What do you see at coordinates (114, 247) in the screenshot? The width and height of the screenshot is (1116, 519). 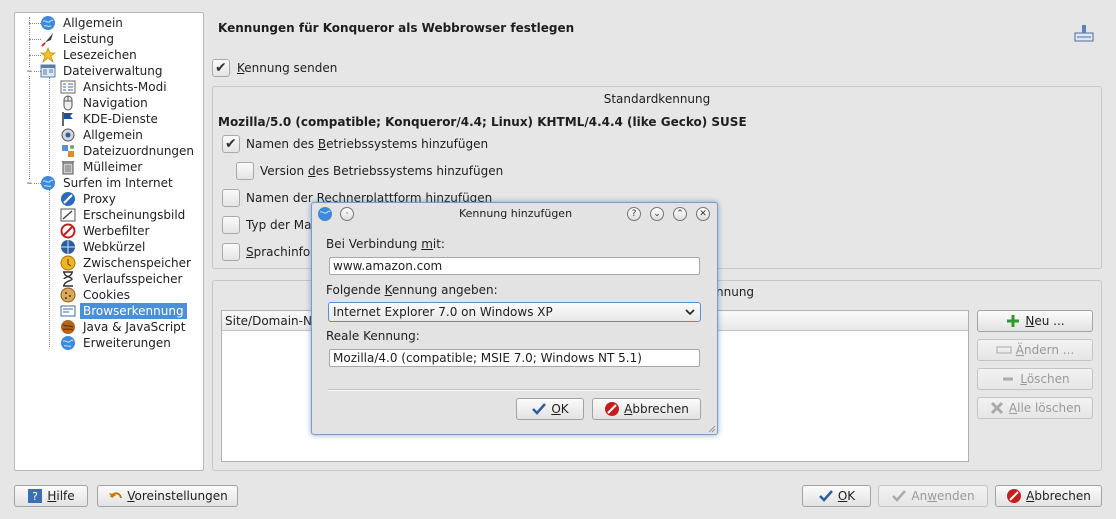 I see `tree-item-label: Webkürzel` at bounding box center [114, 247].